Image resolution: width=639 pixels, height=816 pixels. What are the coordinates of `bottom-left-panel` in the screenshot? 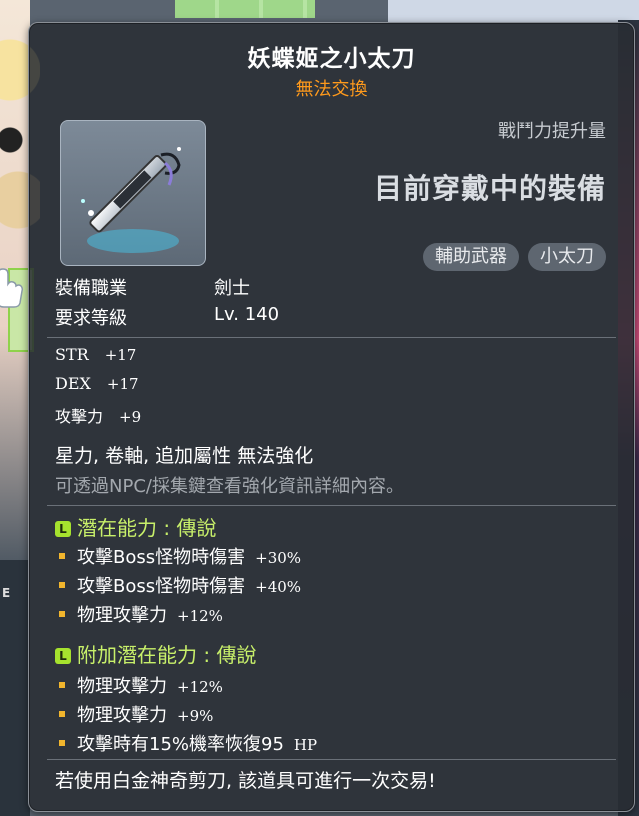 It's located at (15, 688).